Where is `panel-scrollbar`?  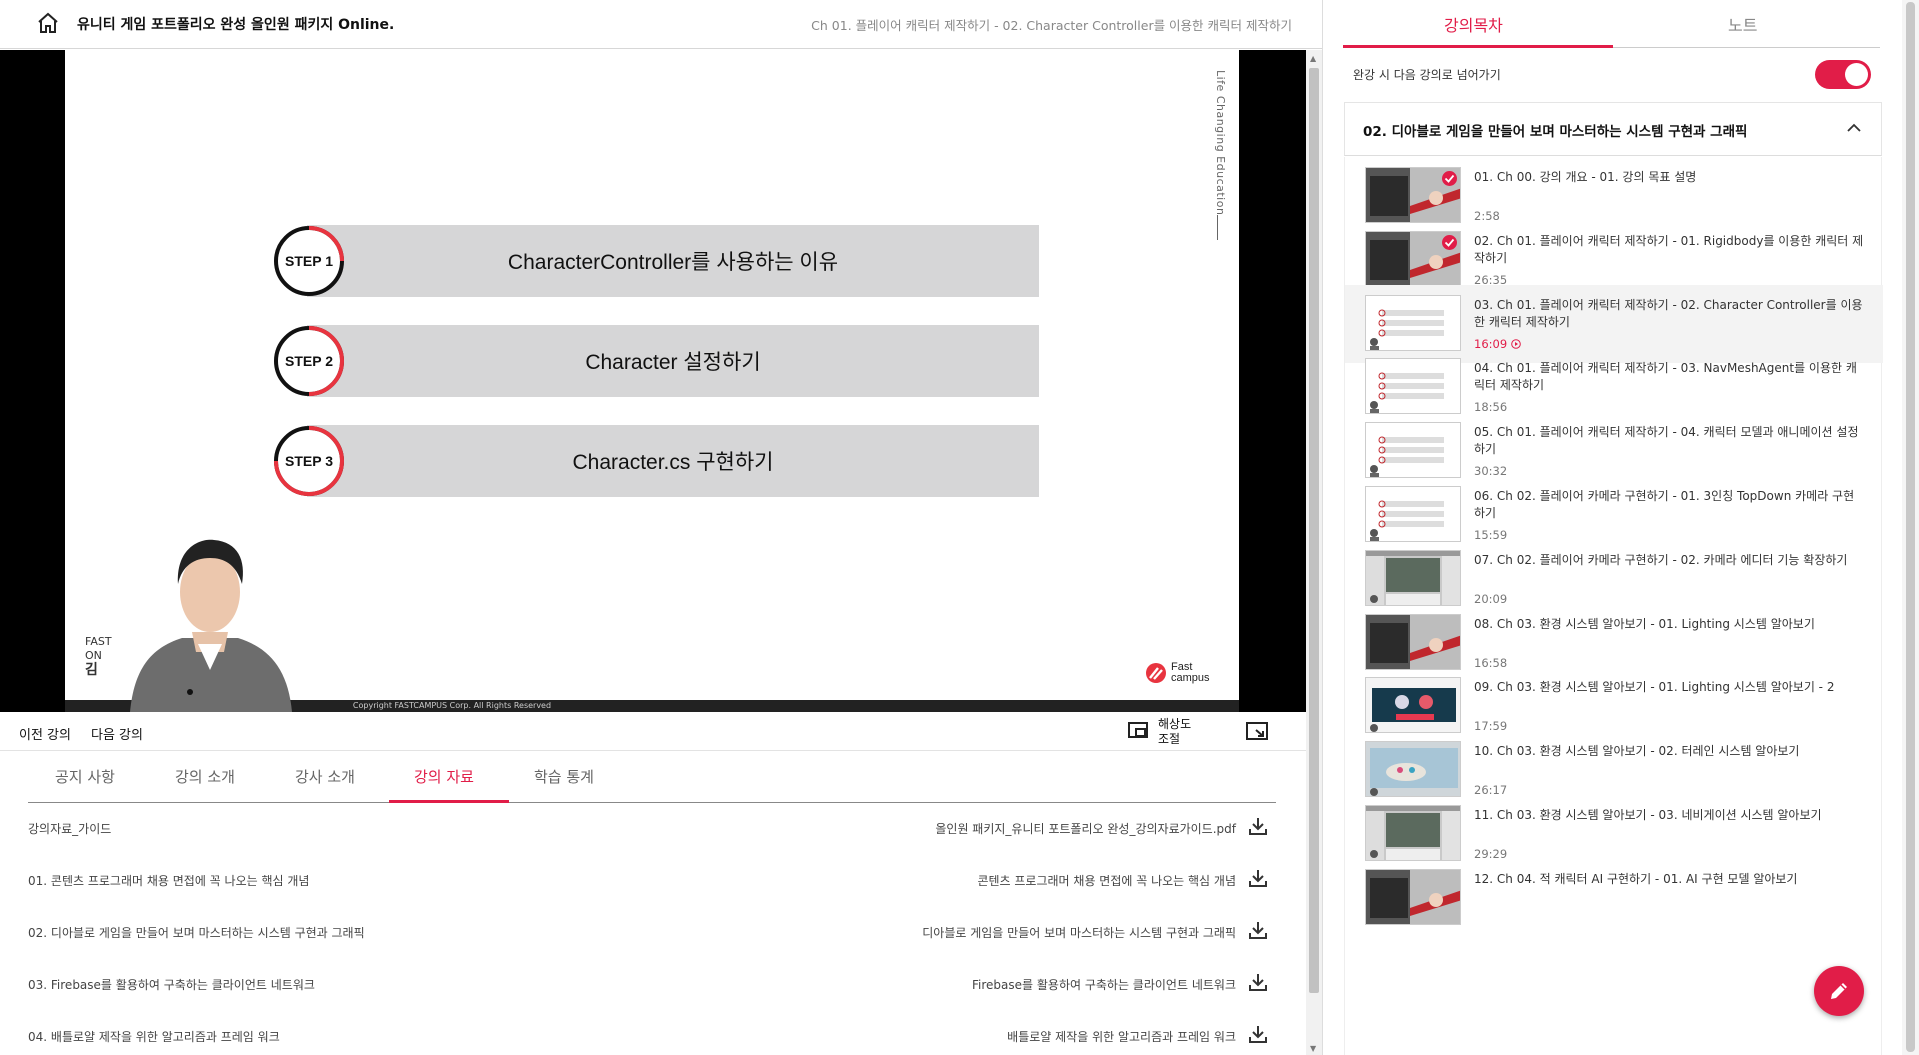
panel-scrollbar is located at coordinates (1910, 527).